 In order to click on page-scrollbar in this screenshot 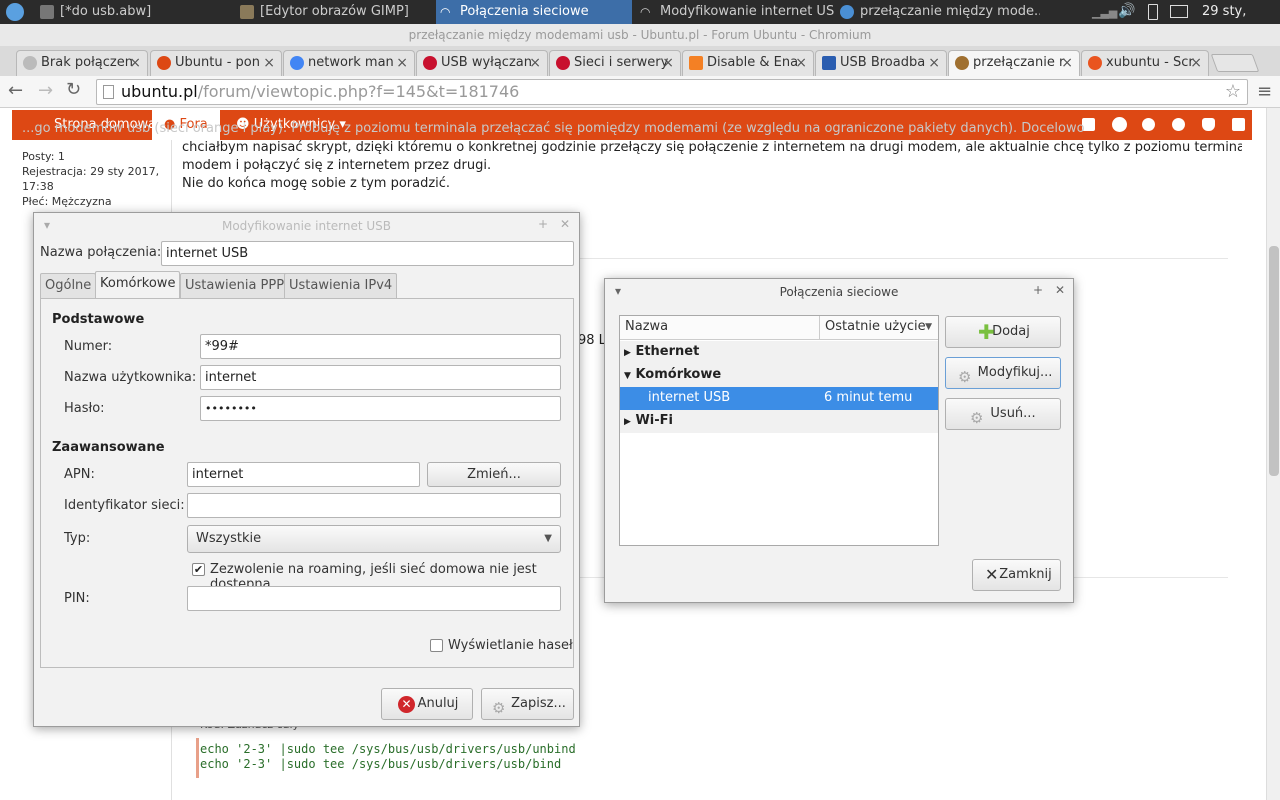, I will do `click(1273, 454)`.